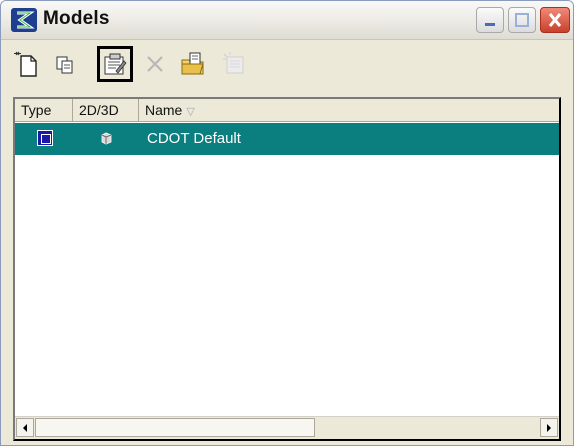 The width and height of the screenshot is (574, 446). Describe the element at coordinates (349, 110) in the screenshot. I see `column-header-name: Name ▽` at that location.